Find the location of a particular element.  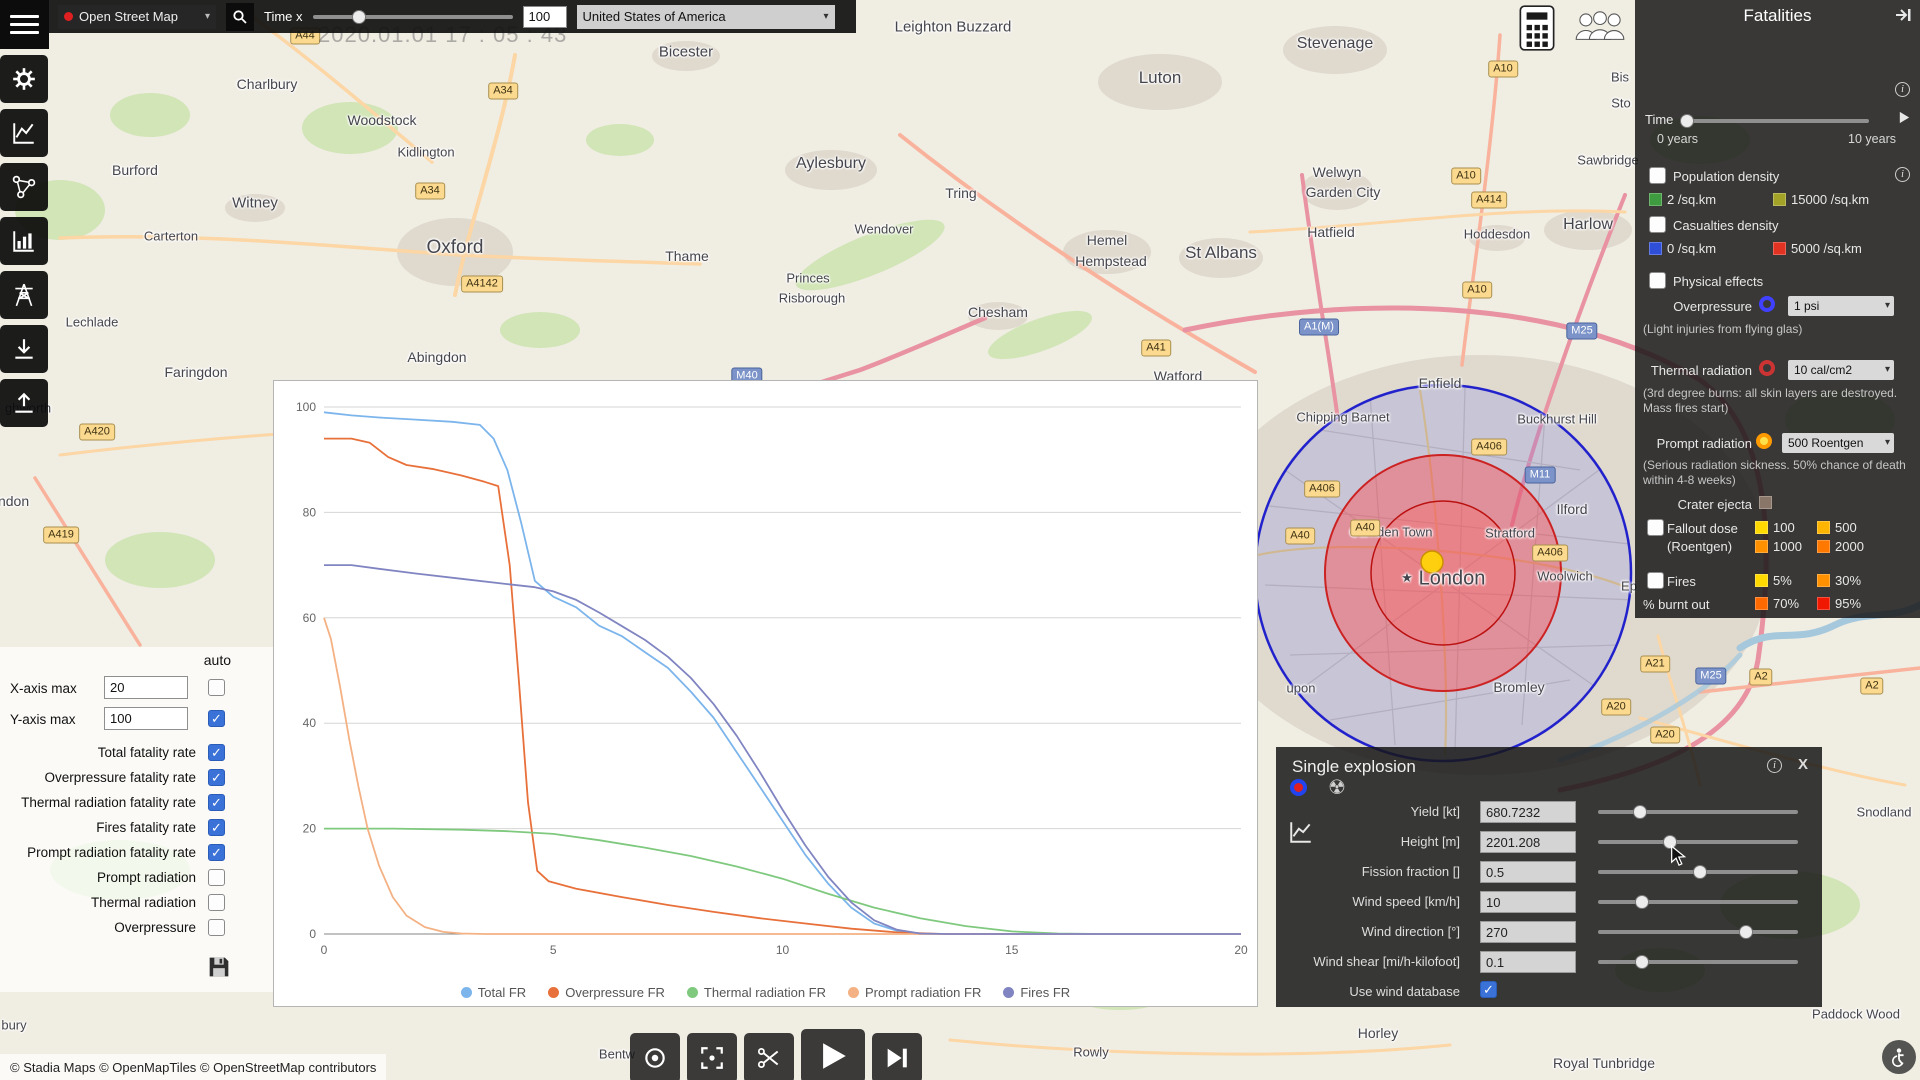

population-density-checkbox is located at coordinates (1657, 175).